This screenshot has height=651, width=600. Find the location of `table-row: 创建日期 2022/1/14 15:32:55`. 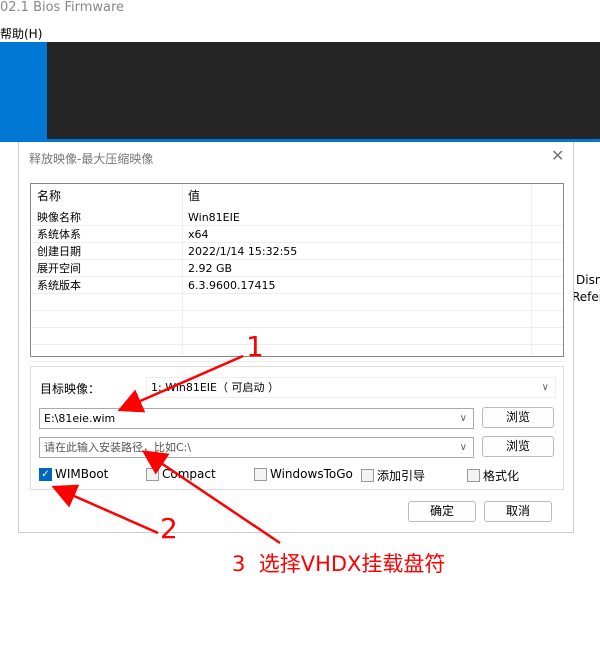

table-row: 创建日期 2022/1/14 15:32:55 is located at coordinates (297, 251).